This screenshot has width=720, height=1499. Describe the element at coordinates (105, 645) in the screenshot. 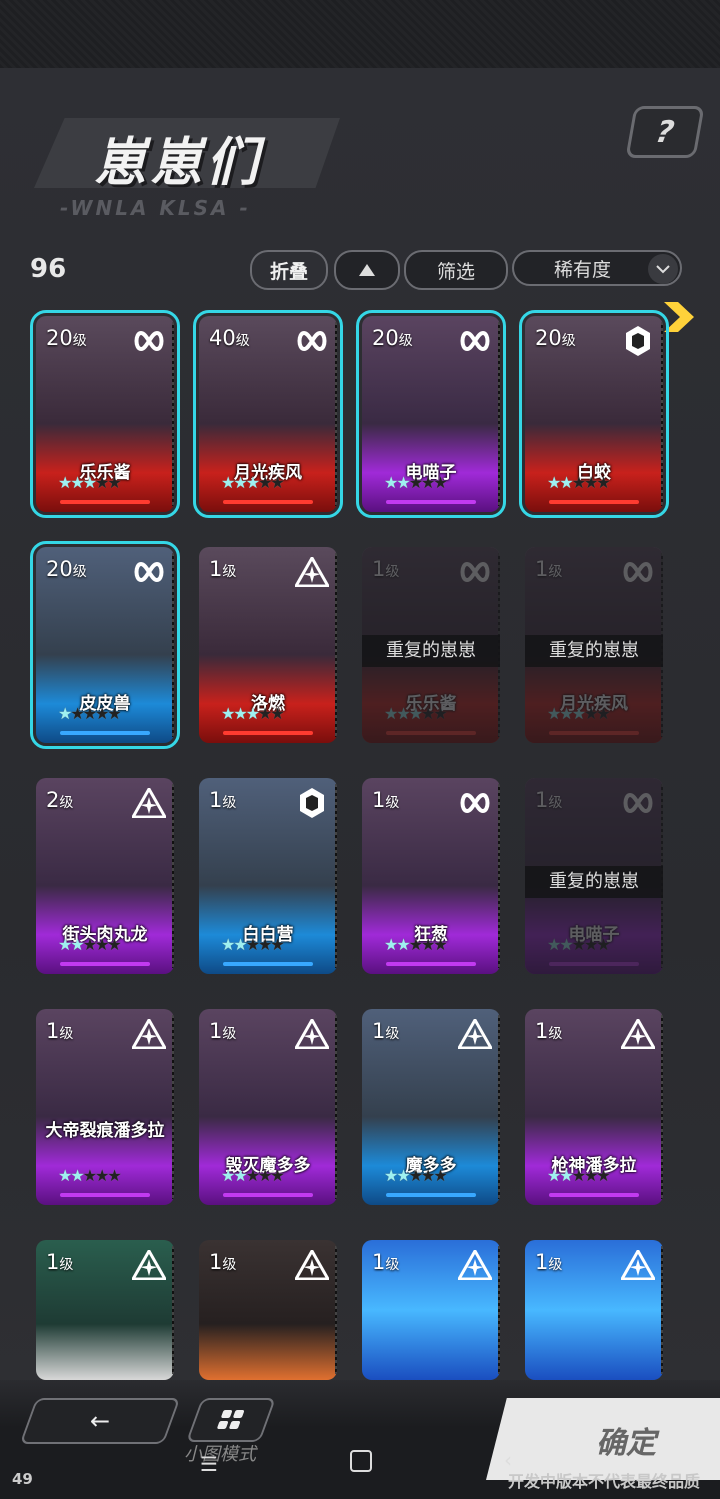

I see `creature-card: 20级 皮皮兽 ★★★★★` at that location.